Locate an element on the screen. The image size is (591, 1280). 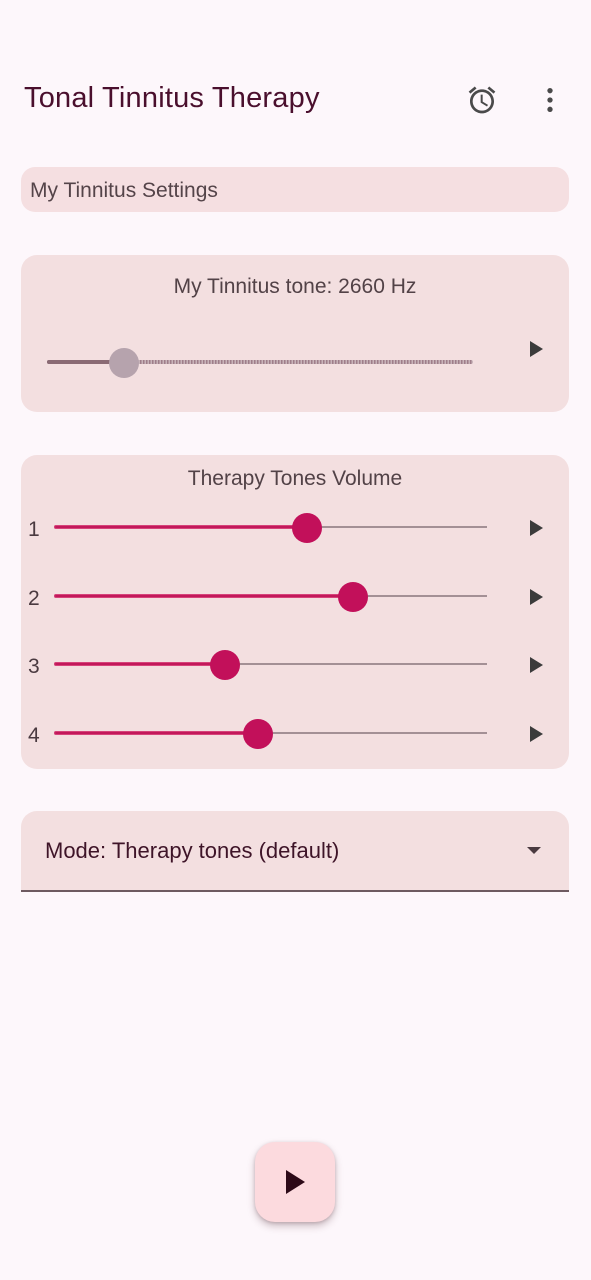
play-therapy-tone-3-button is located at coordinates (536, 665).